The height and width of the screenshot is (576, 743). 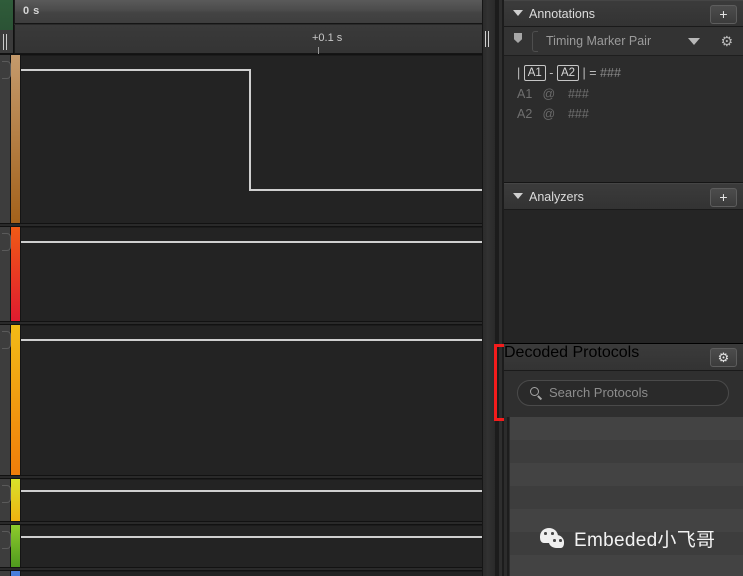 What do you see at coordinates (598, 392) in the screenshot?
I see `search-protocols-placeholder: Search Protocols` at bounding box center [598, 392].